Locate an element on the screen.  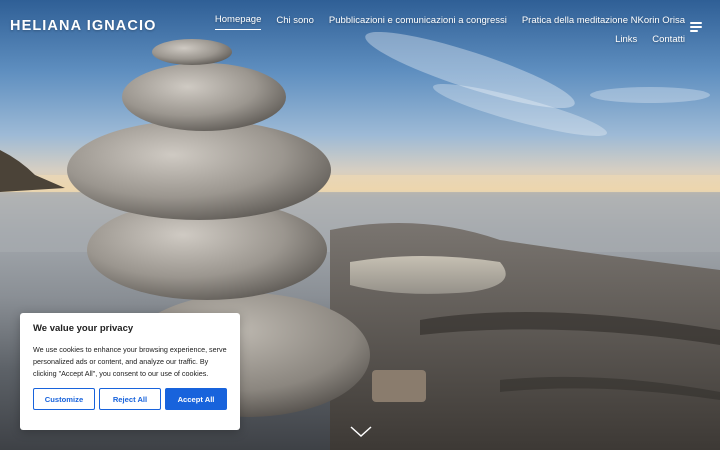
nav-item-chi-sono: Chi sono is located at coordinates (295, 20).